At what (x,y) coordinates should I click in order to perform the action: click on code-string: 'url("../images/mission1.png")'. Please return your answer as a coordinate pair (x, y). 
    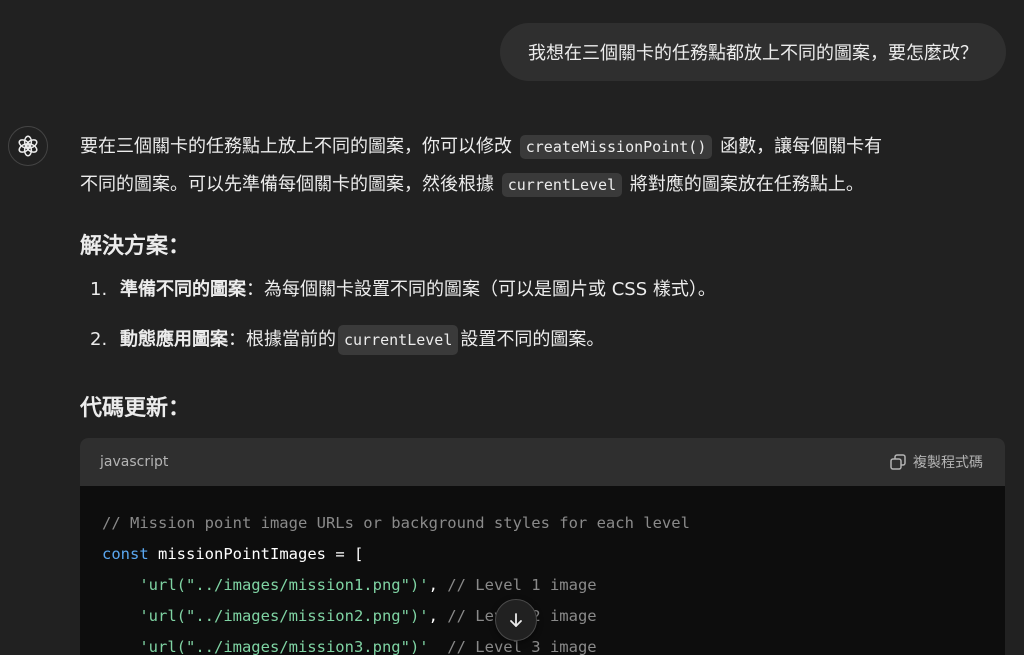
    Looking at the image, I should click on (284, 585).